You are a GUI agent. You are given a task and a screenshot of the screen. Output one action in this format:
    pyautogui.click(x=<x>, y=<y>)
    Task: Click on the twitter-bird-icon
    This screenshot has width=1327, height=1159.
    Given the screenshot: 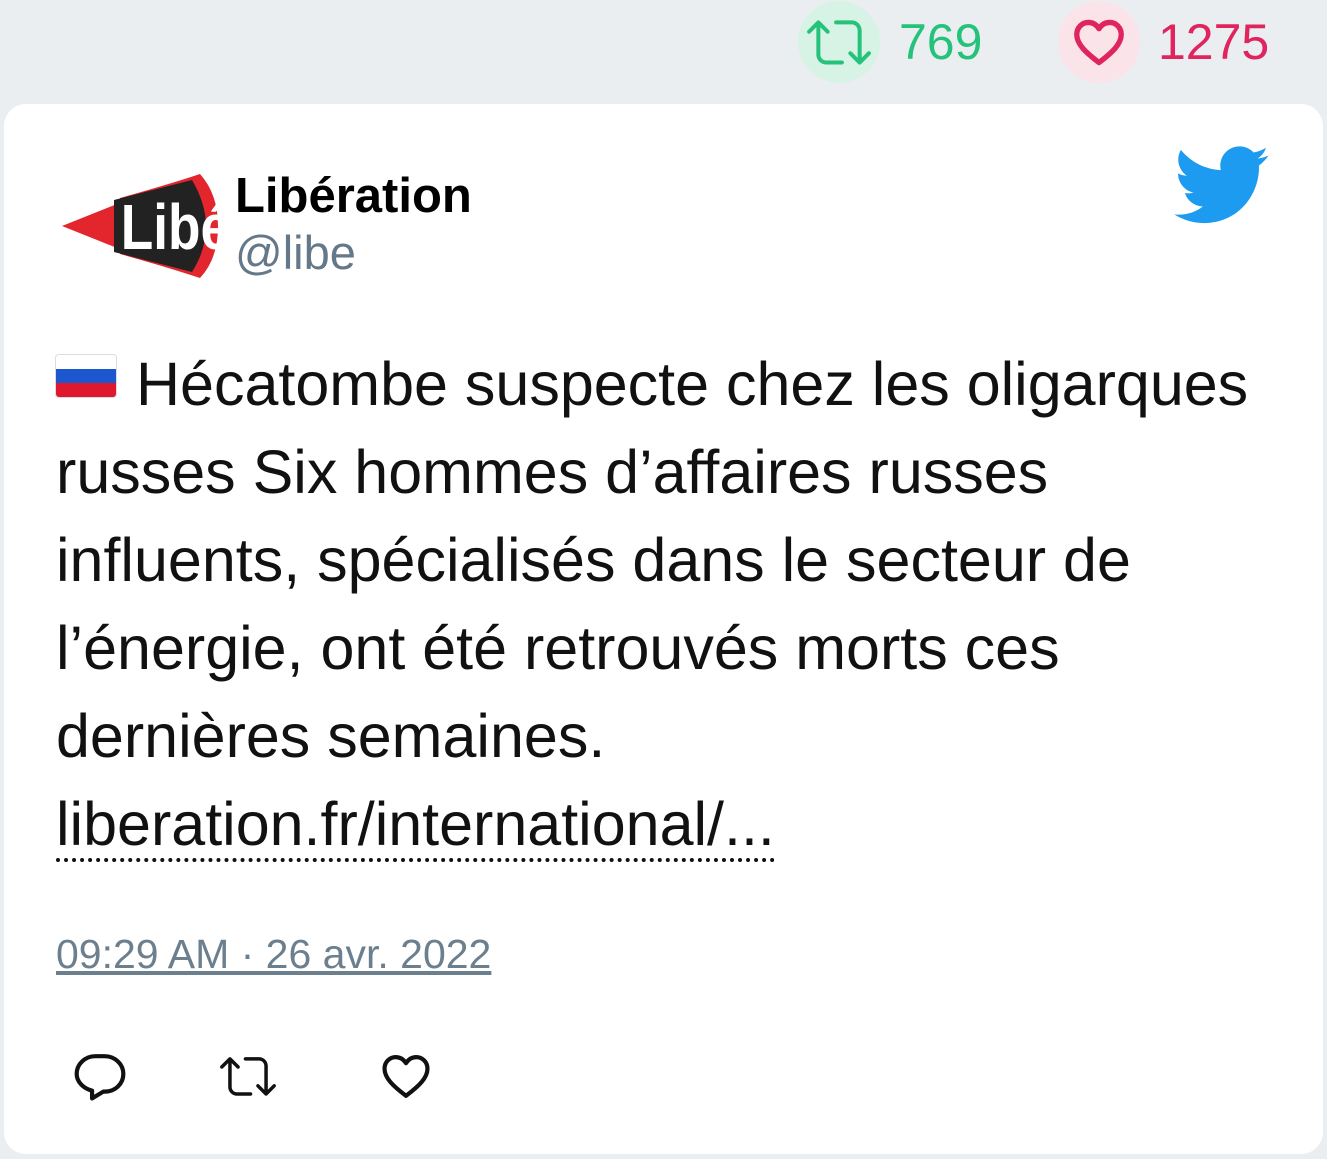 What is the action you would take?
    pyautogui.click(x=1222, y=186)
    